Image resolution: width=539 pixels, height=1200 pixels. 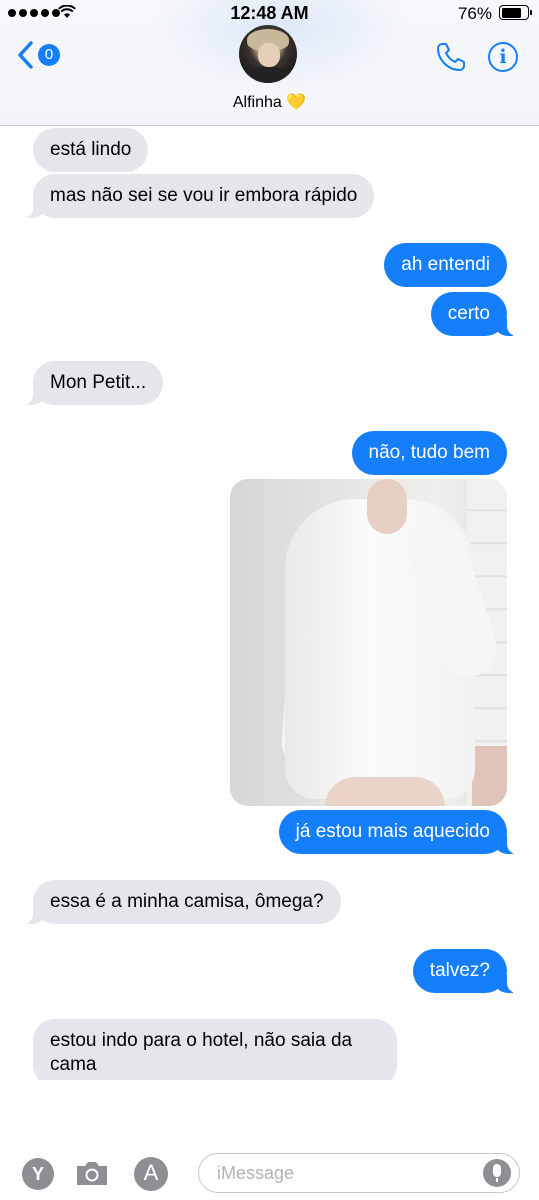 I want to click on message-bubble-incoming: mas não sei se vou ir embora rápido, so click(x=198, y=196).